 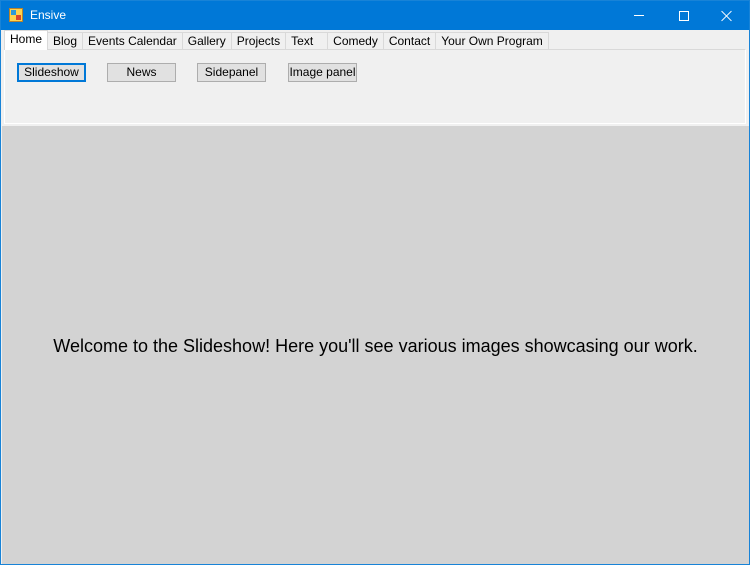 I want to click on close-icon, so click(x=727, y=16).